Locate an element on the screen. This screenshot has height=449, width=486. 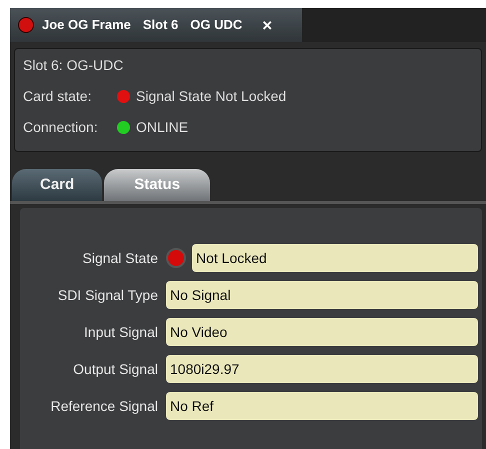
close-button: × is located at coordinates (267, 25).